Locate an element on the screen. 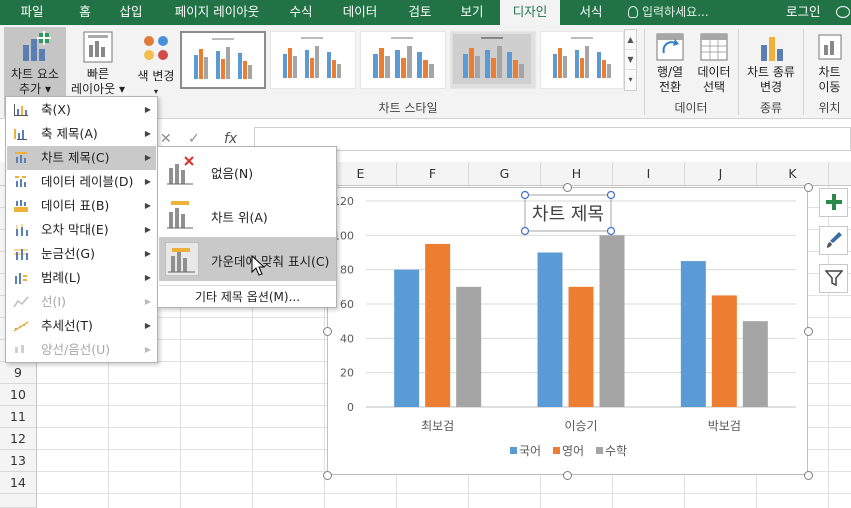 The width and height of the screenshot is (851, 508). insert-function-icon: fx is located at coordinates (230, 139).